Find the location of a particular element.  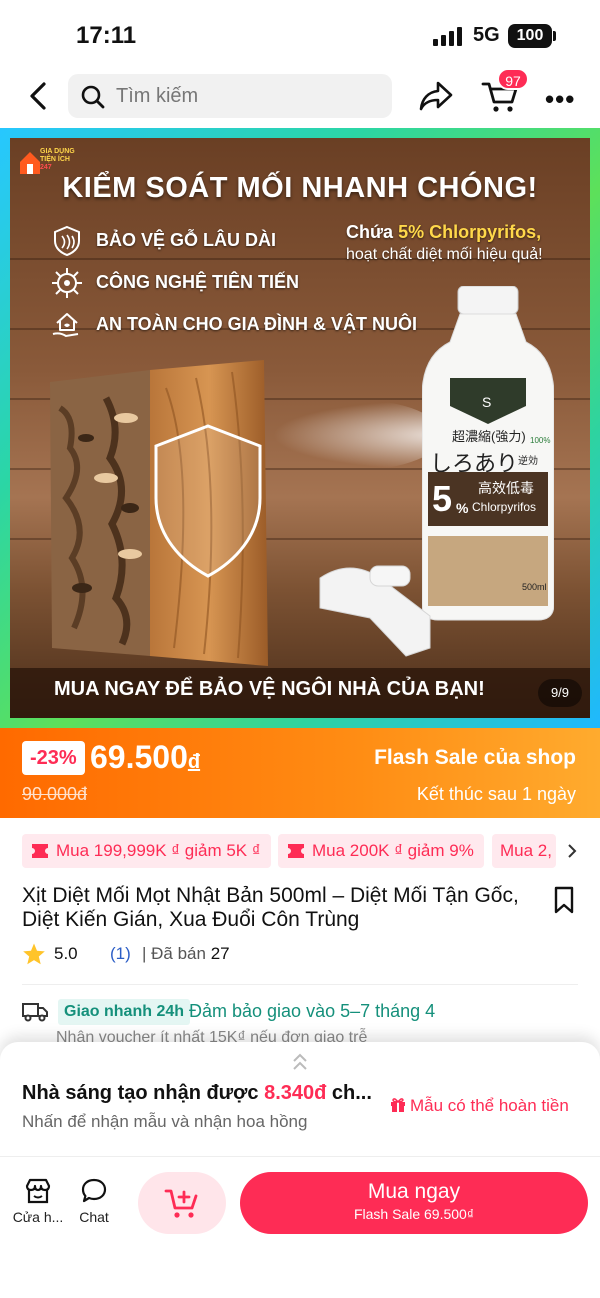

battery-icon: 100 is located at coordinates (530, 36).